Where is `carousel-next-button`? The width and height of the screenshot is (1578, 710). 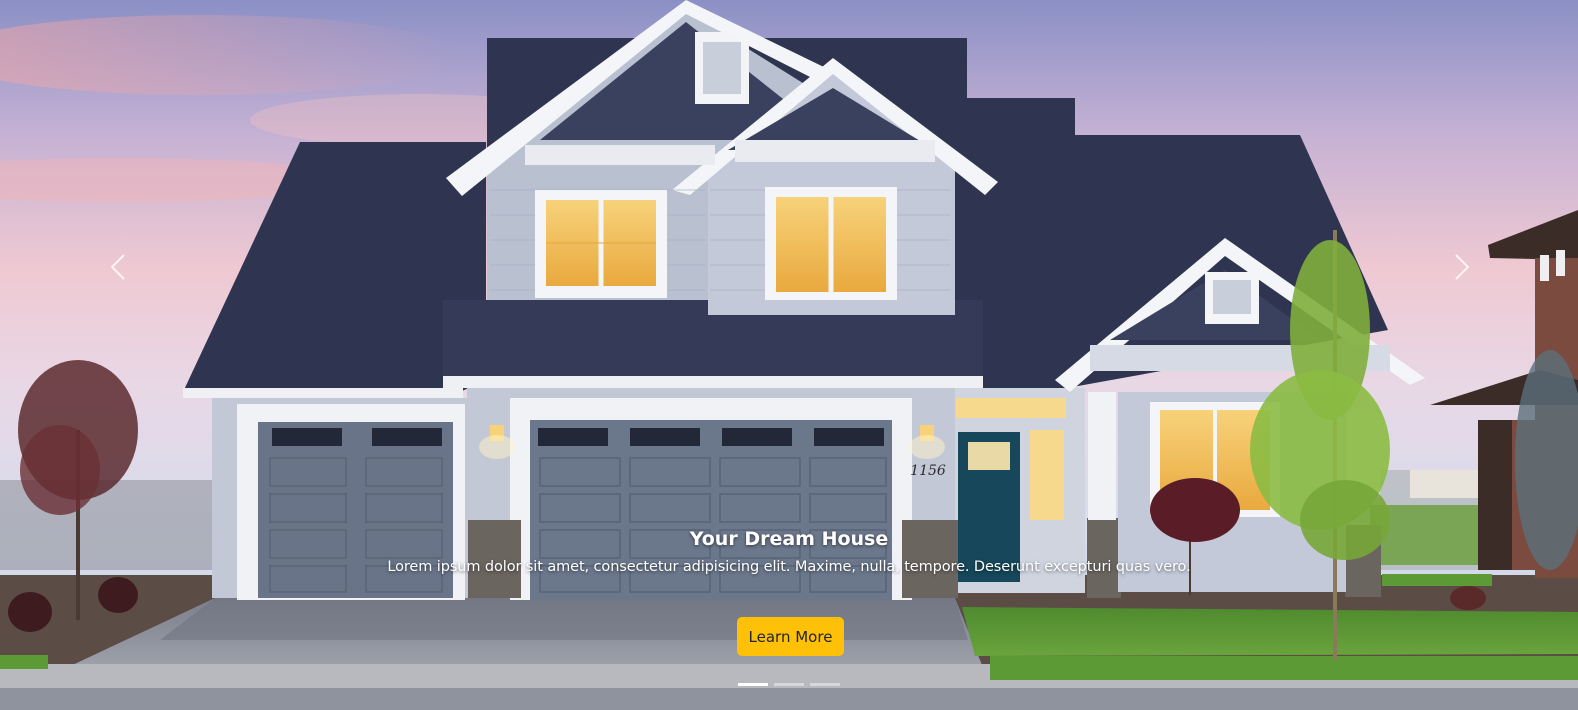
carousel-next-button is located at coordinates (1462, 267).